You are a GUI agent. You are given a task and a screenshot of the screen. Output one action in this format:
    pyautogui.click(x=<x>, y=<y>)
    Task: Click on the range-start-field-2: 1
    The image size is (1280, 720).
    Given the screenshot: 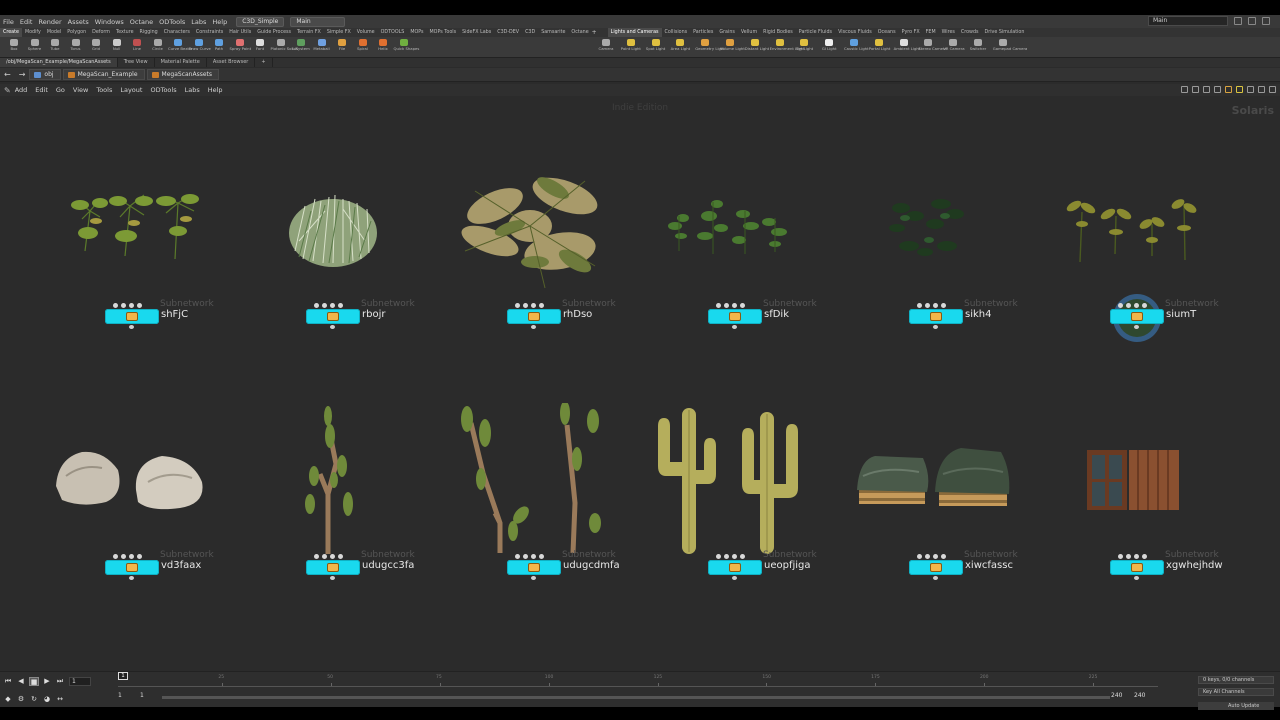 What is the action you would take?
    pyautogui.click(x=142, y=695)
    